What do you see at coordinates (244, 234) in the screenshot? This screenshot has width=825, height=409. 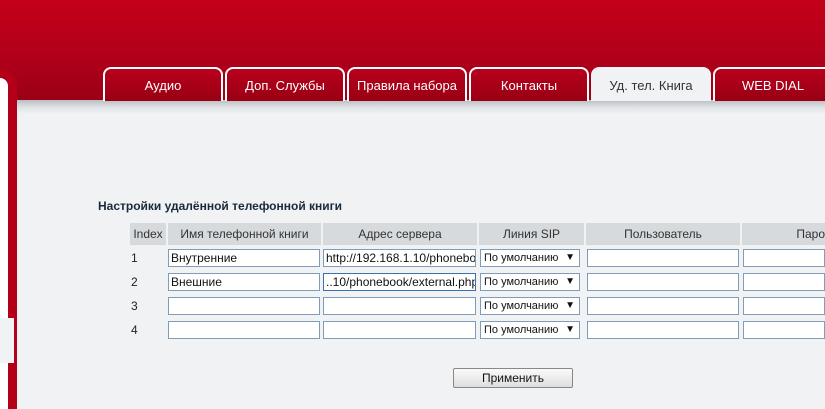 I see `col-header-name: Имя телефонной книги` at bounding box center [244, 234].